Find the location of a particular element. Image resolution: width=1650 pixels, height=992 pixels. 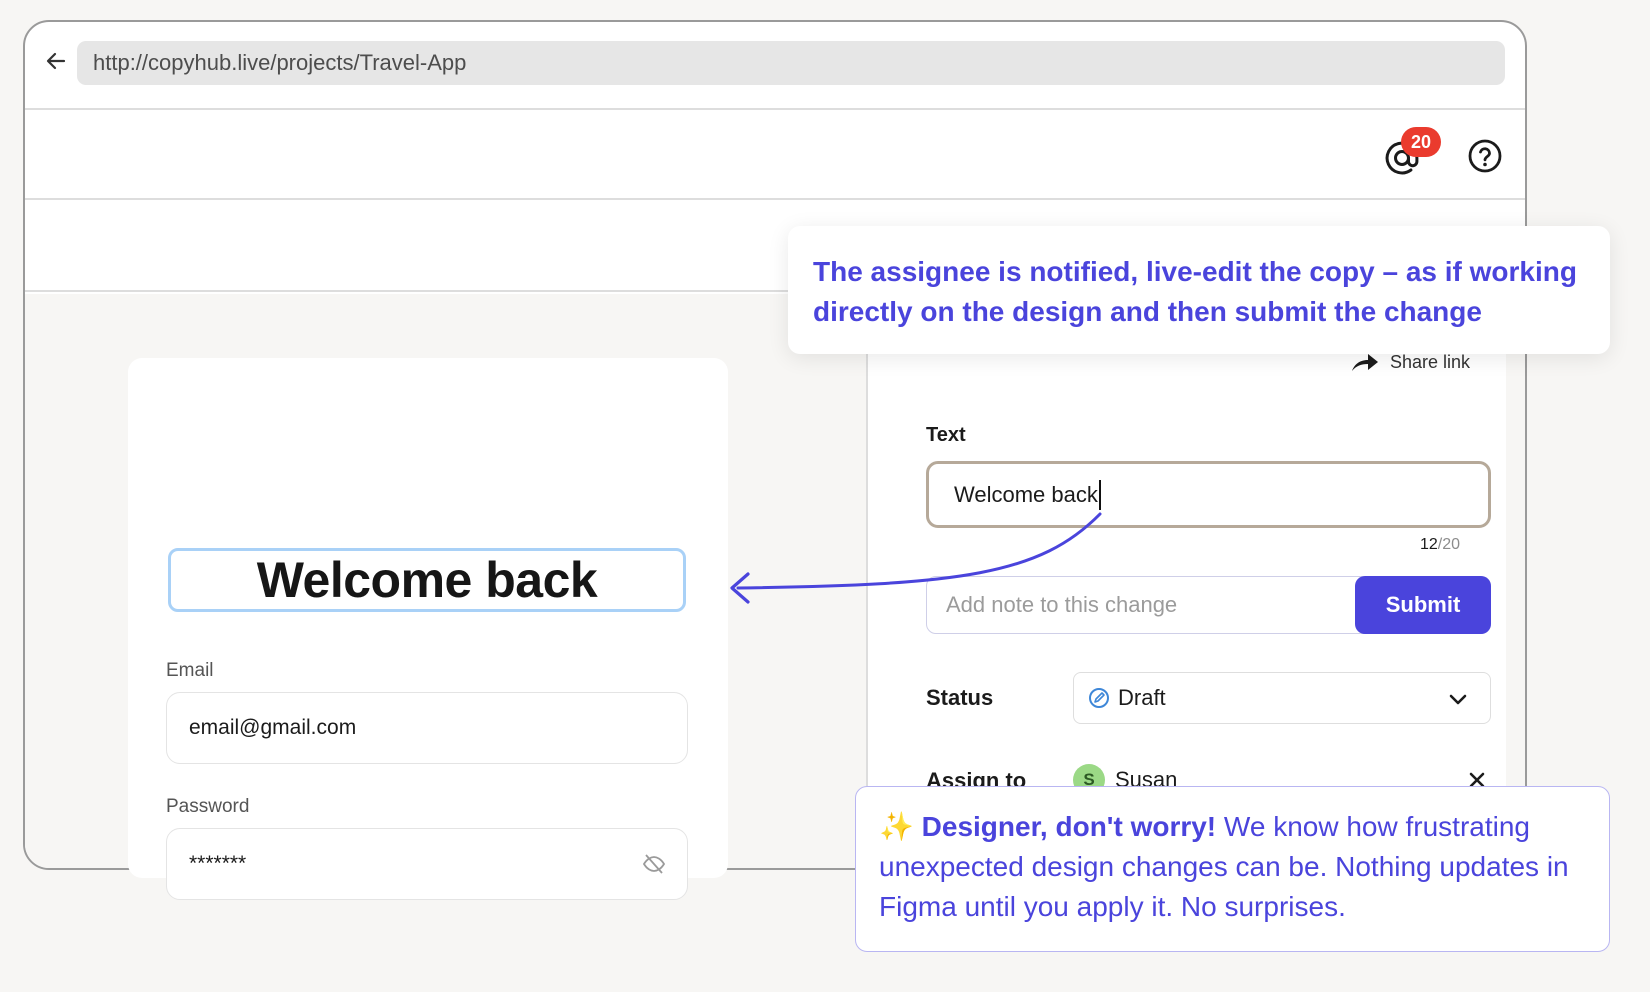

status-dropdown: Draft is located at coordinates (1282, 698).